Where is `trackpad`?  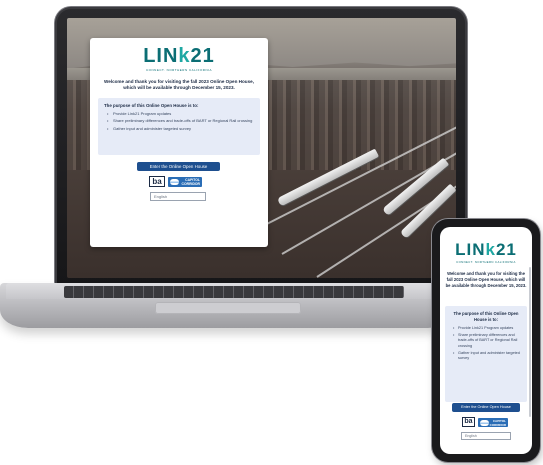 trackpad is located at coordinates (228, 308).